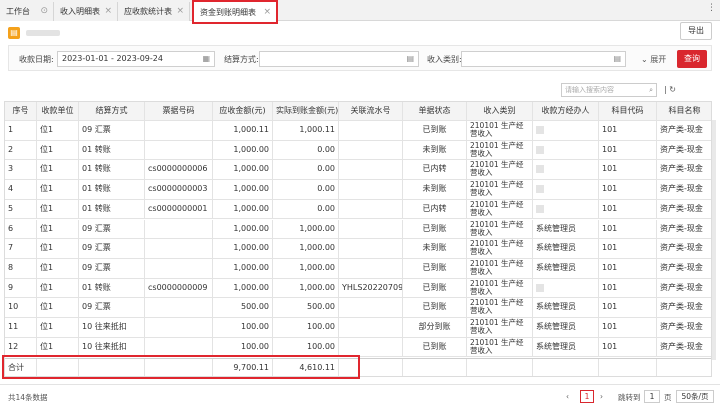 The image size is (720, 406). Describe the element at coordinates (21, 111) in the screenshot. I see `header-col-index: 序号` at that location.